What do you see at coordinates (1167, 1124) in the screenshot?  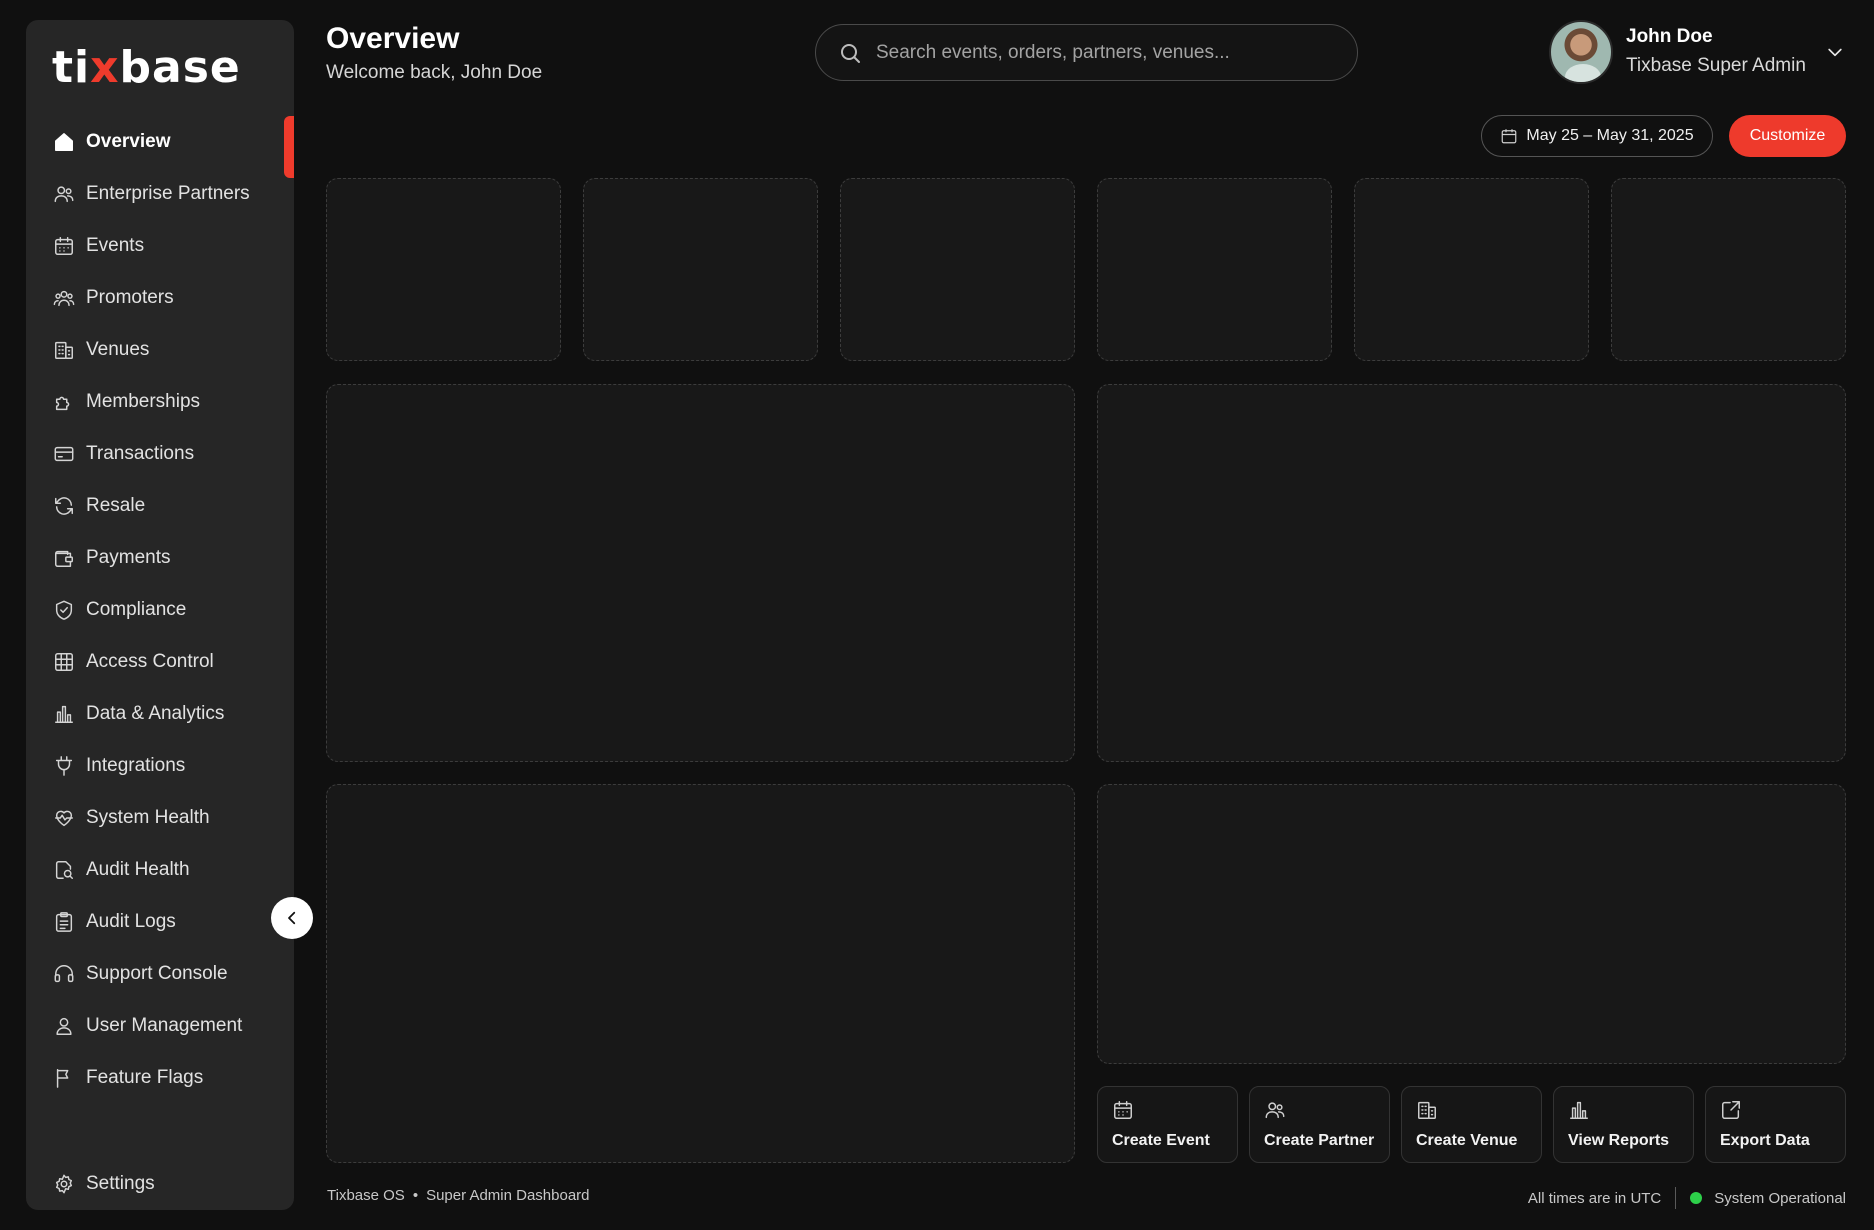 I see `create-event-button: Create Event` at bounding box center [1167, 1124].